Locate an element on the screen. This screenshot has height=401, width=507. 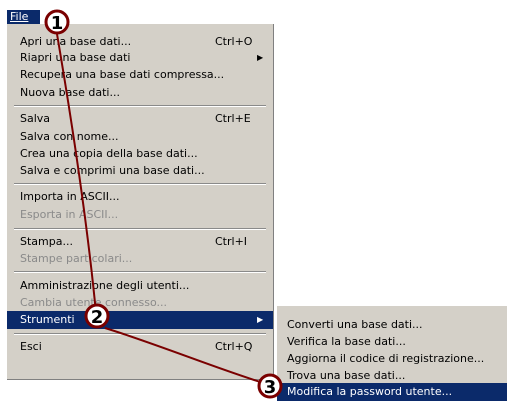
callout-number: 3 is located at coordinates (270, 387).